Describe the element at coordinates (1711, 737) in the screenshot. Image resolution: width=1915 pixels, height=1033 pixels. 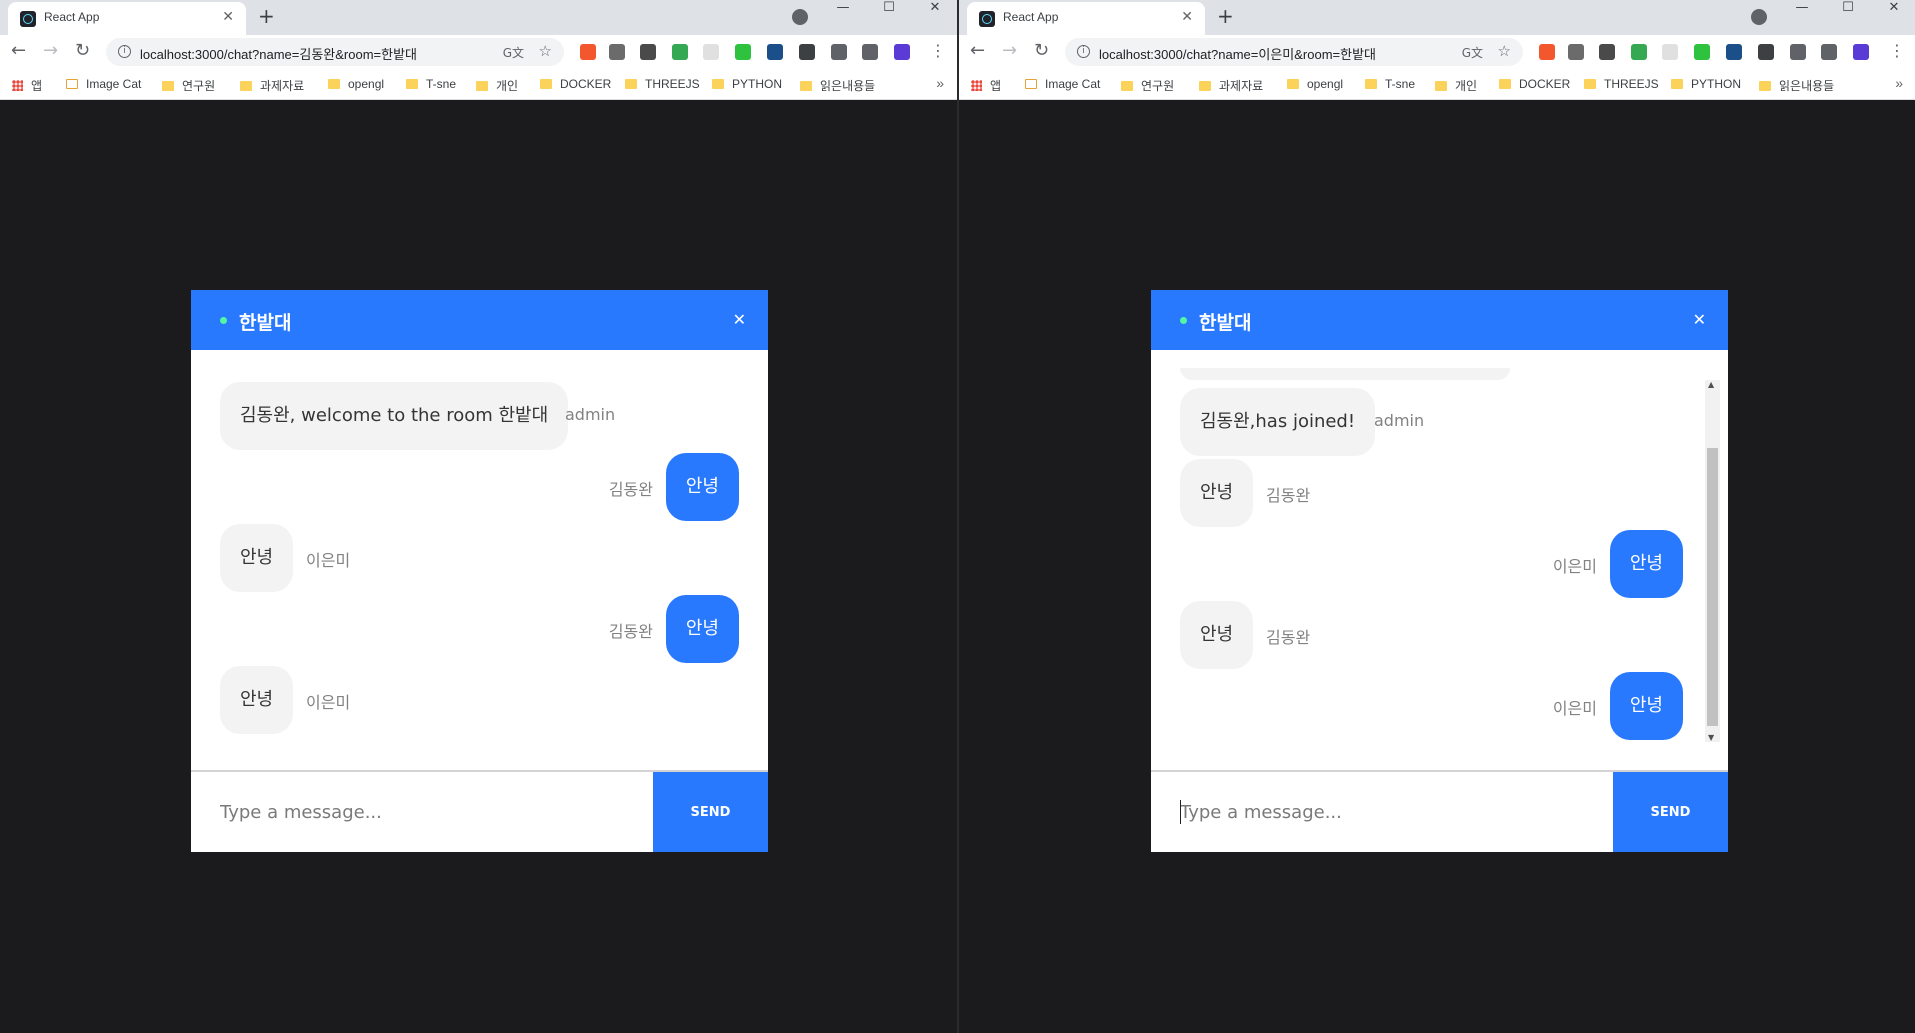
I see `scroll-down-icon: ▼` at that location.